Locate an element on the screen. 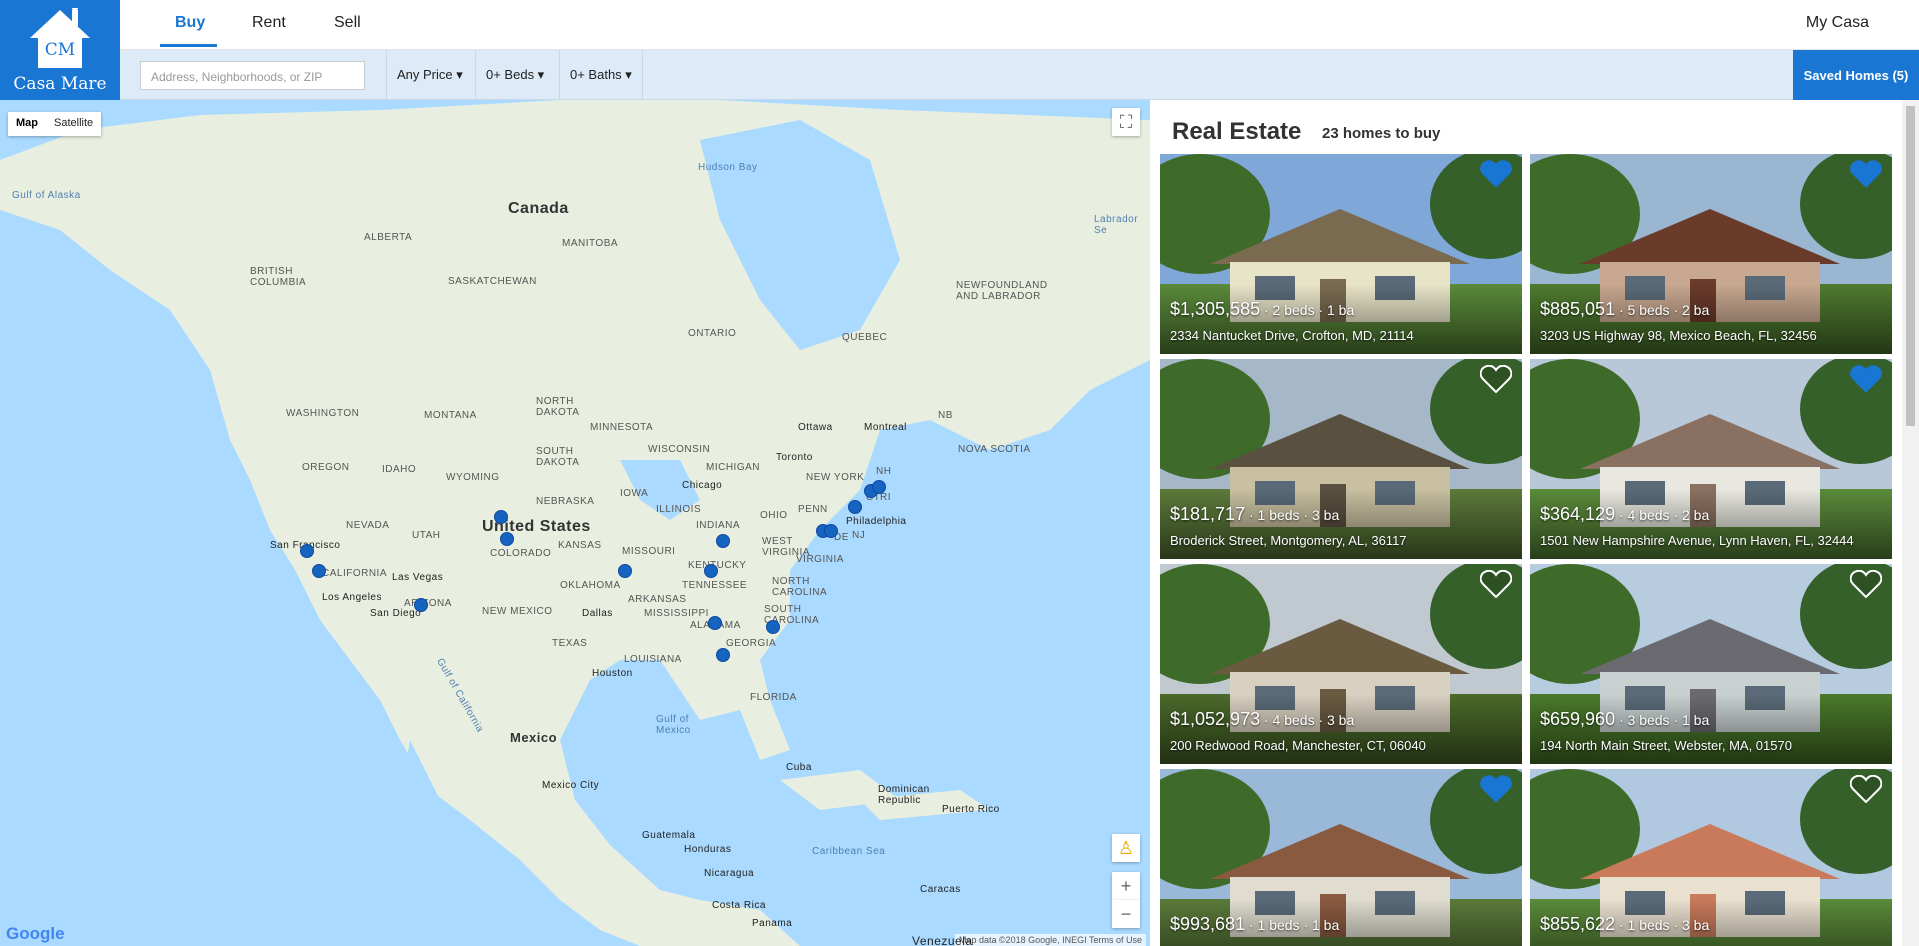 This screenshot has width=1919, height=946. tab-sell: Sell is located at coordinates (347, 23).